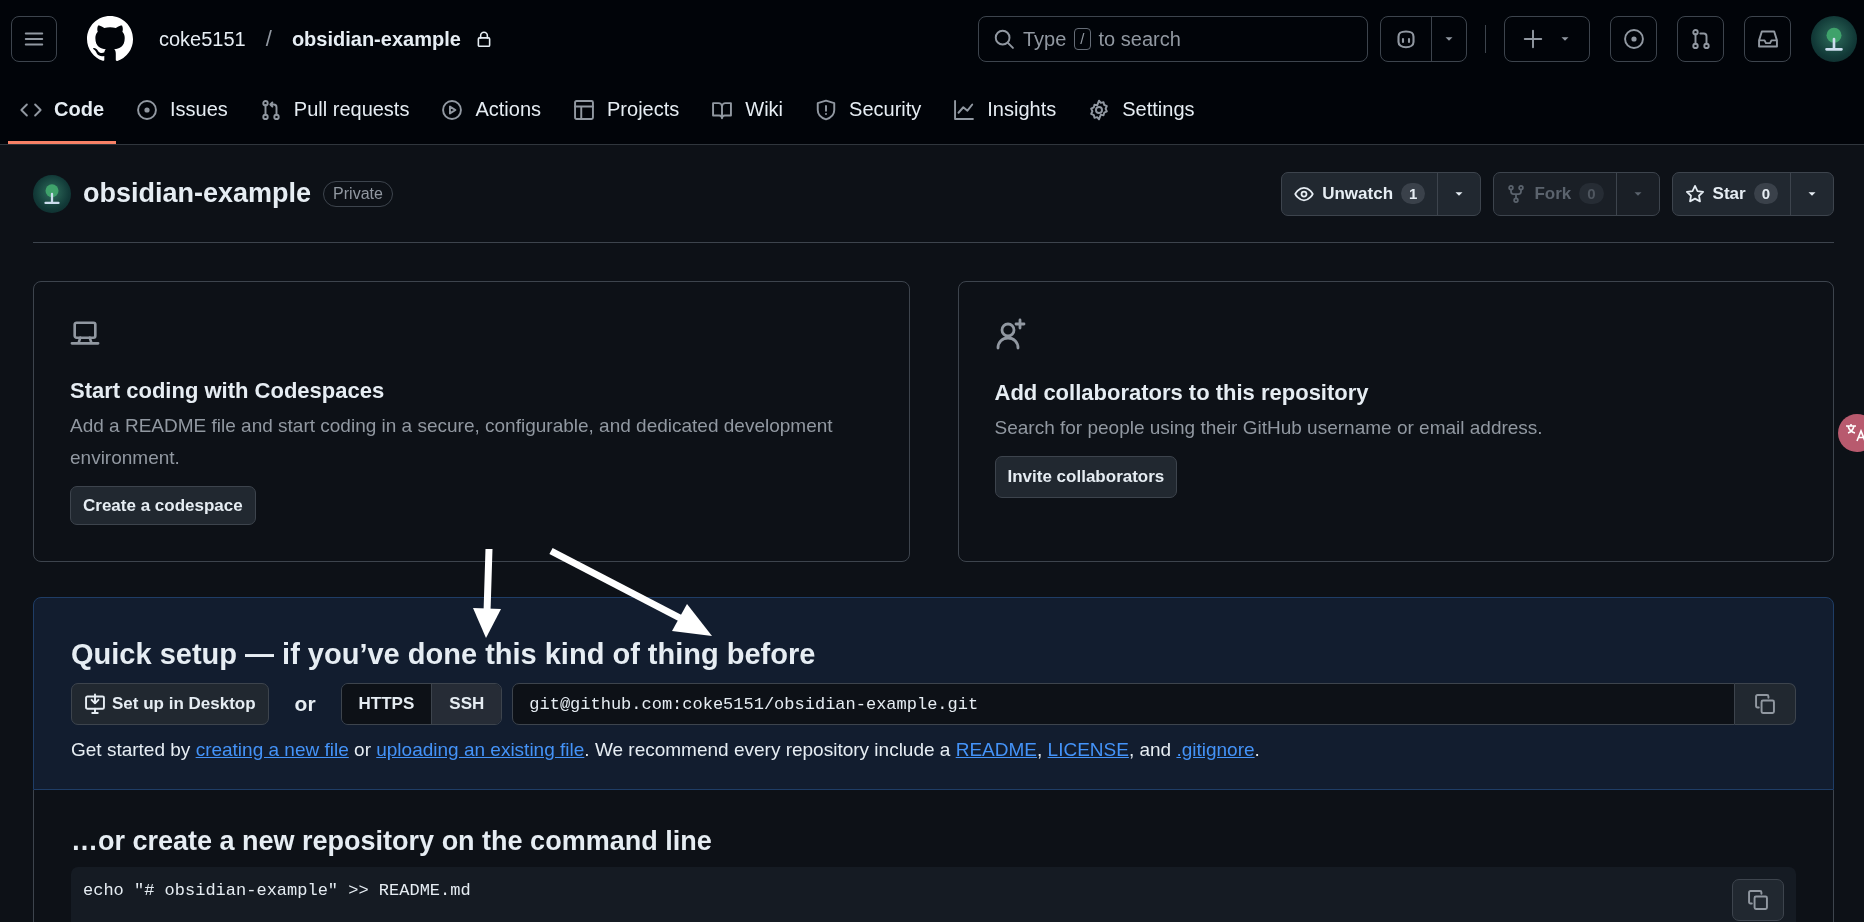 The width and height of the screenshot is (1864, 922). Describe the element at coordinates (666, 750) in the screenshot. I see `hint-text: Get started by creating a new file or uploading an existing file. We recommend every repository include a README, LICENSE, and .gitignore.` at that location.